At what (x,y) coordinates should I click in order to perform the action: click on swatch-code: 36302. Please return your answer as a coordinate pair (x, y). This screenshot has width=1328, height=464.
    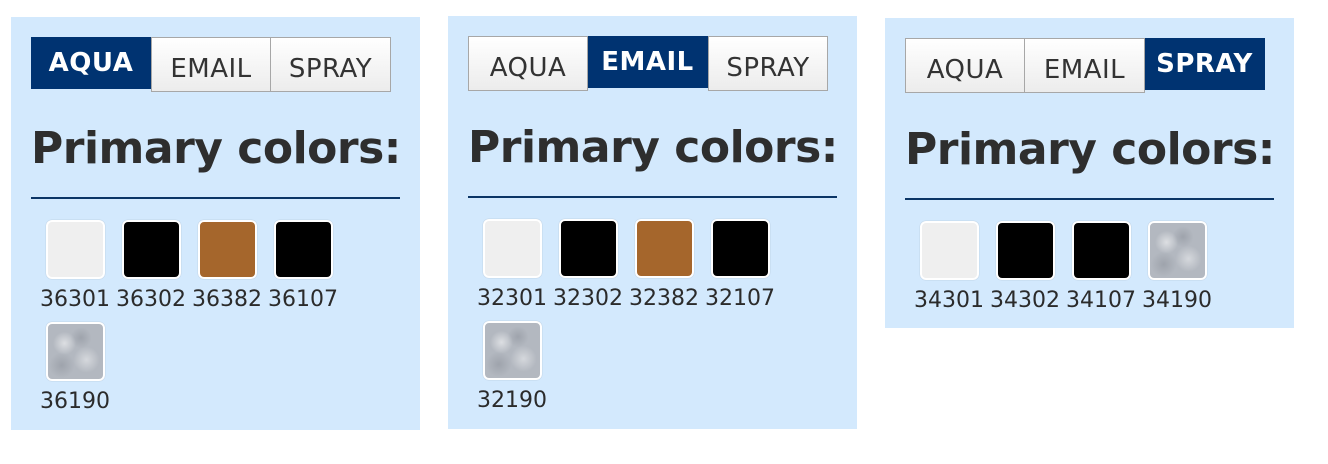
    Looking at the image, I should click on (151, 299).